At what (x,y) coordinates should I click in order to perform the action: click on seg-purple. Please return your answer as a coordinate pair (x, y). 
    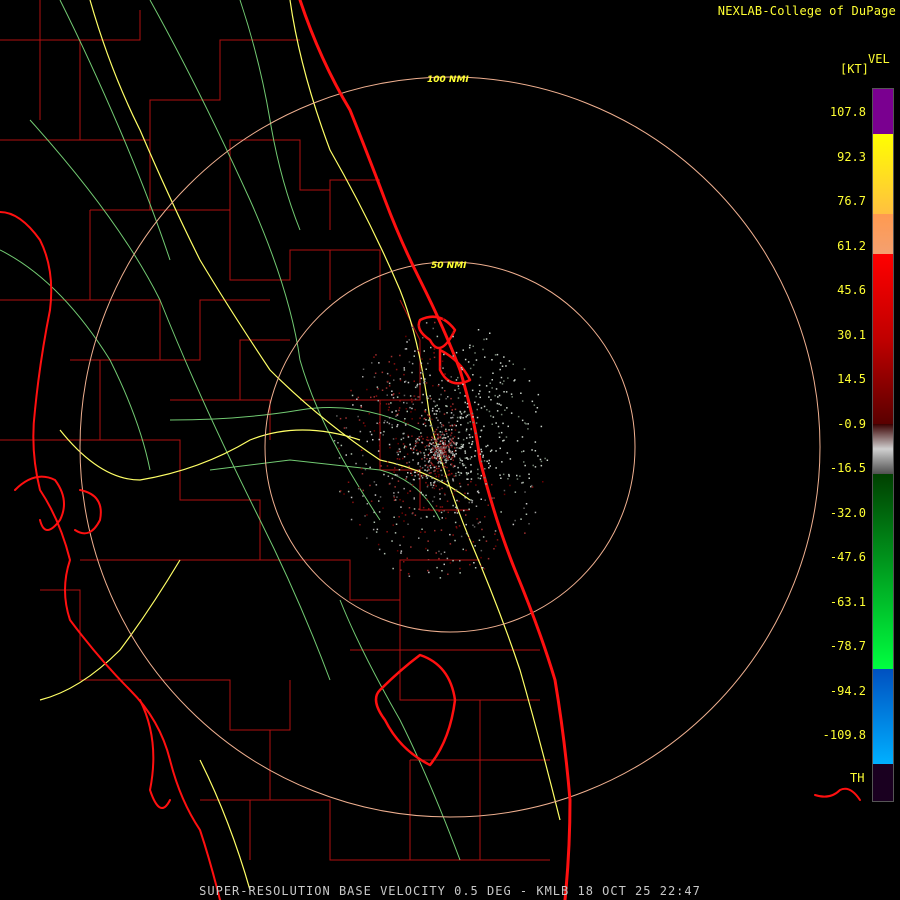
    Looking at the image, I should click on (883, 111).